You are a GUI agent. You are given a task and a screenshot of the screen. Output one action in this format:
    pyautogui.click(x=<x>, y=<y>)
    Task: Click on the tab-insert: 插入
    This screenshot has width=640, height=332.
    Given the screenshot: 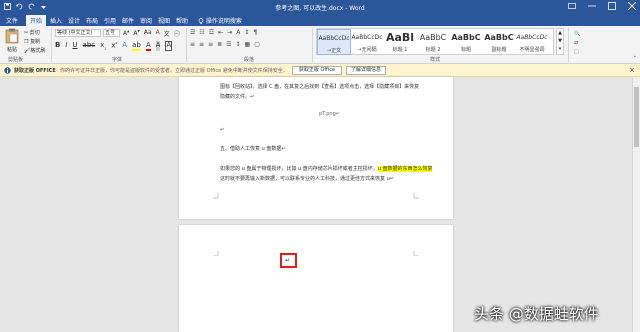 What is the action you would take?
    pyautogui.click(x=56, y=20)
    